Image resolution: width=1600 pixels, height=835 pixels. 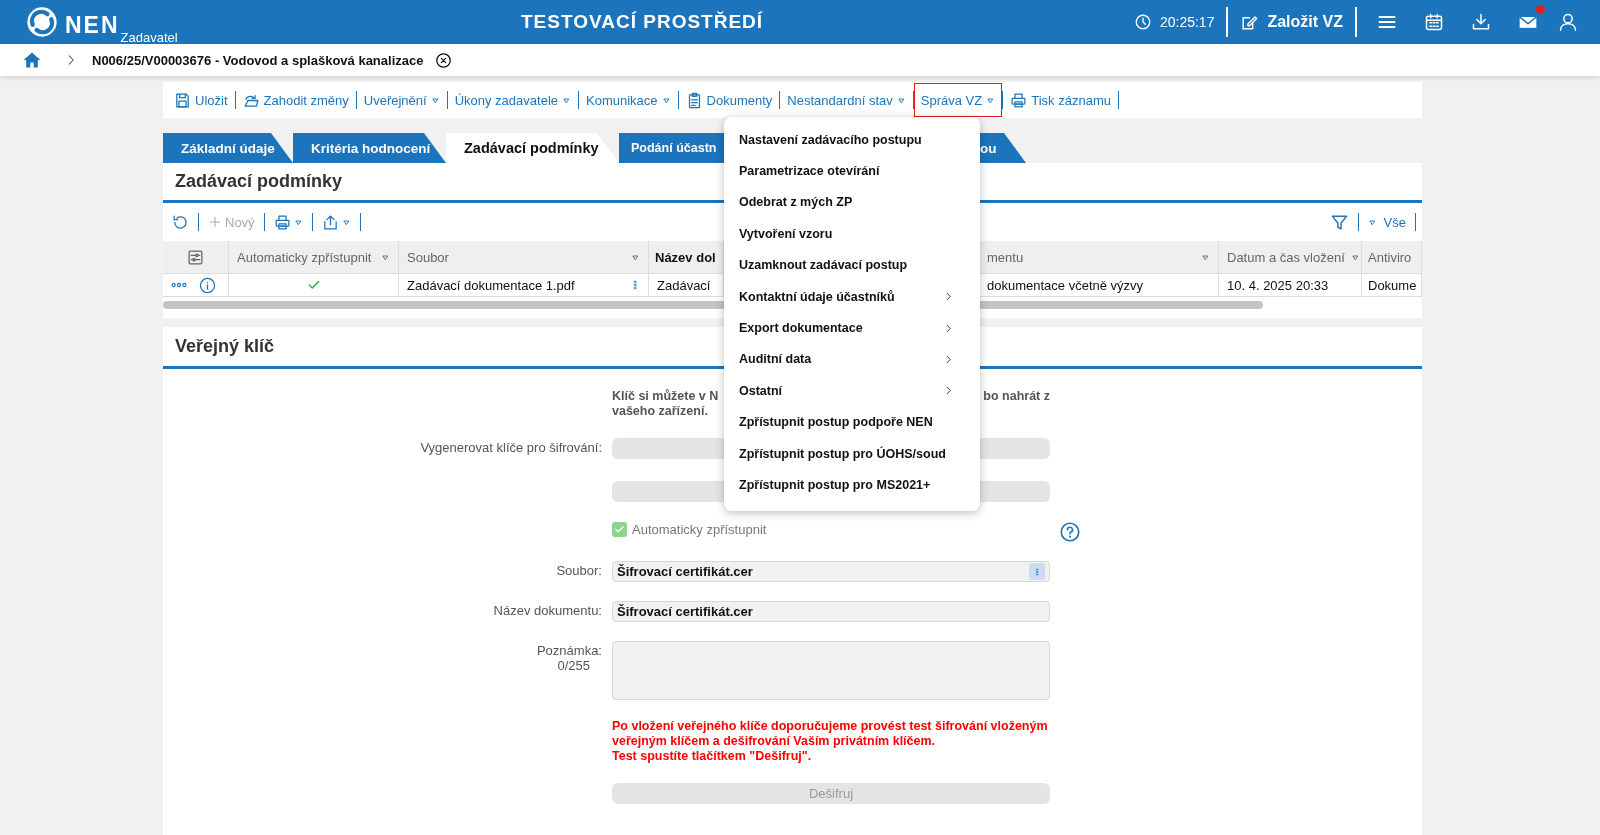 I want to click on field-label: Poznámka:, so click(x=568, y=650).